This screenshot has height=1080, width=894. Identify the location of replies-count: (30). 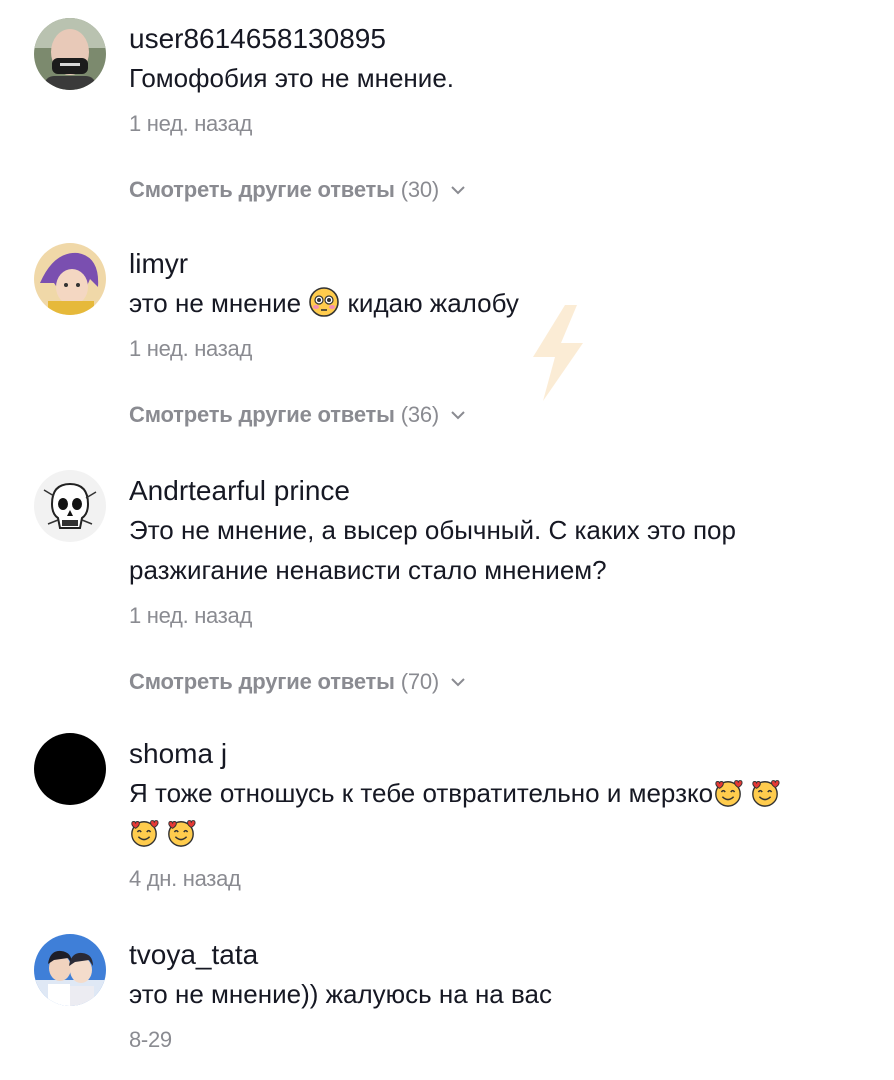
(420, 189).